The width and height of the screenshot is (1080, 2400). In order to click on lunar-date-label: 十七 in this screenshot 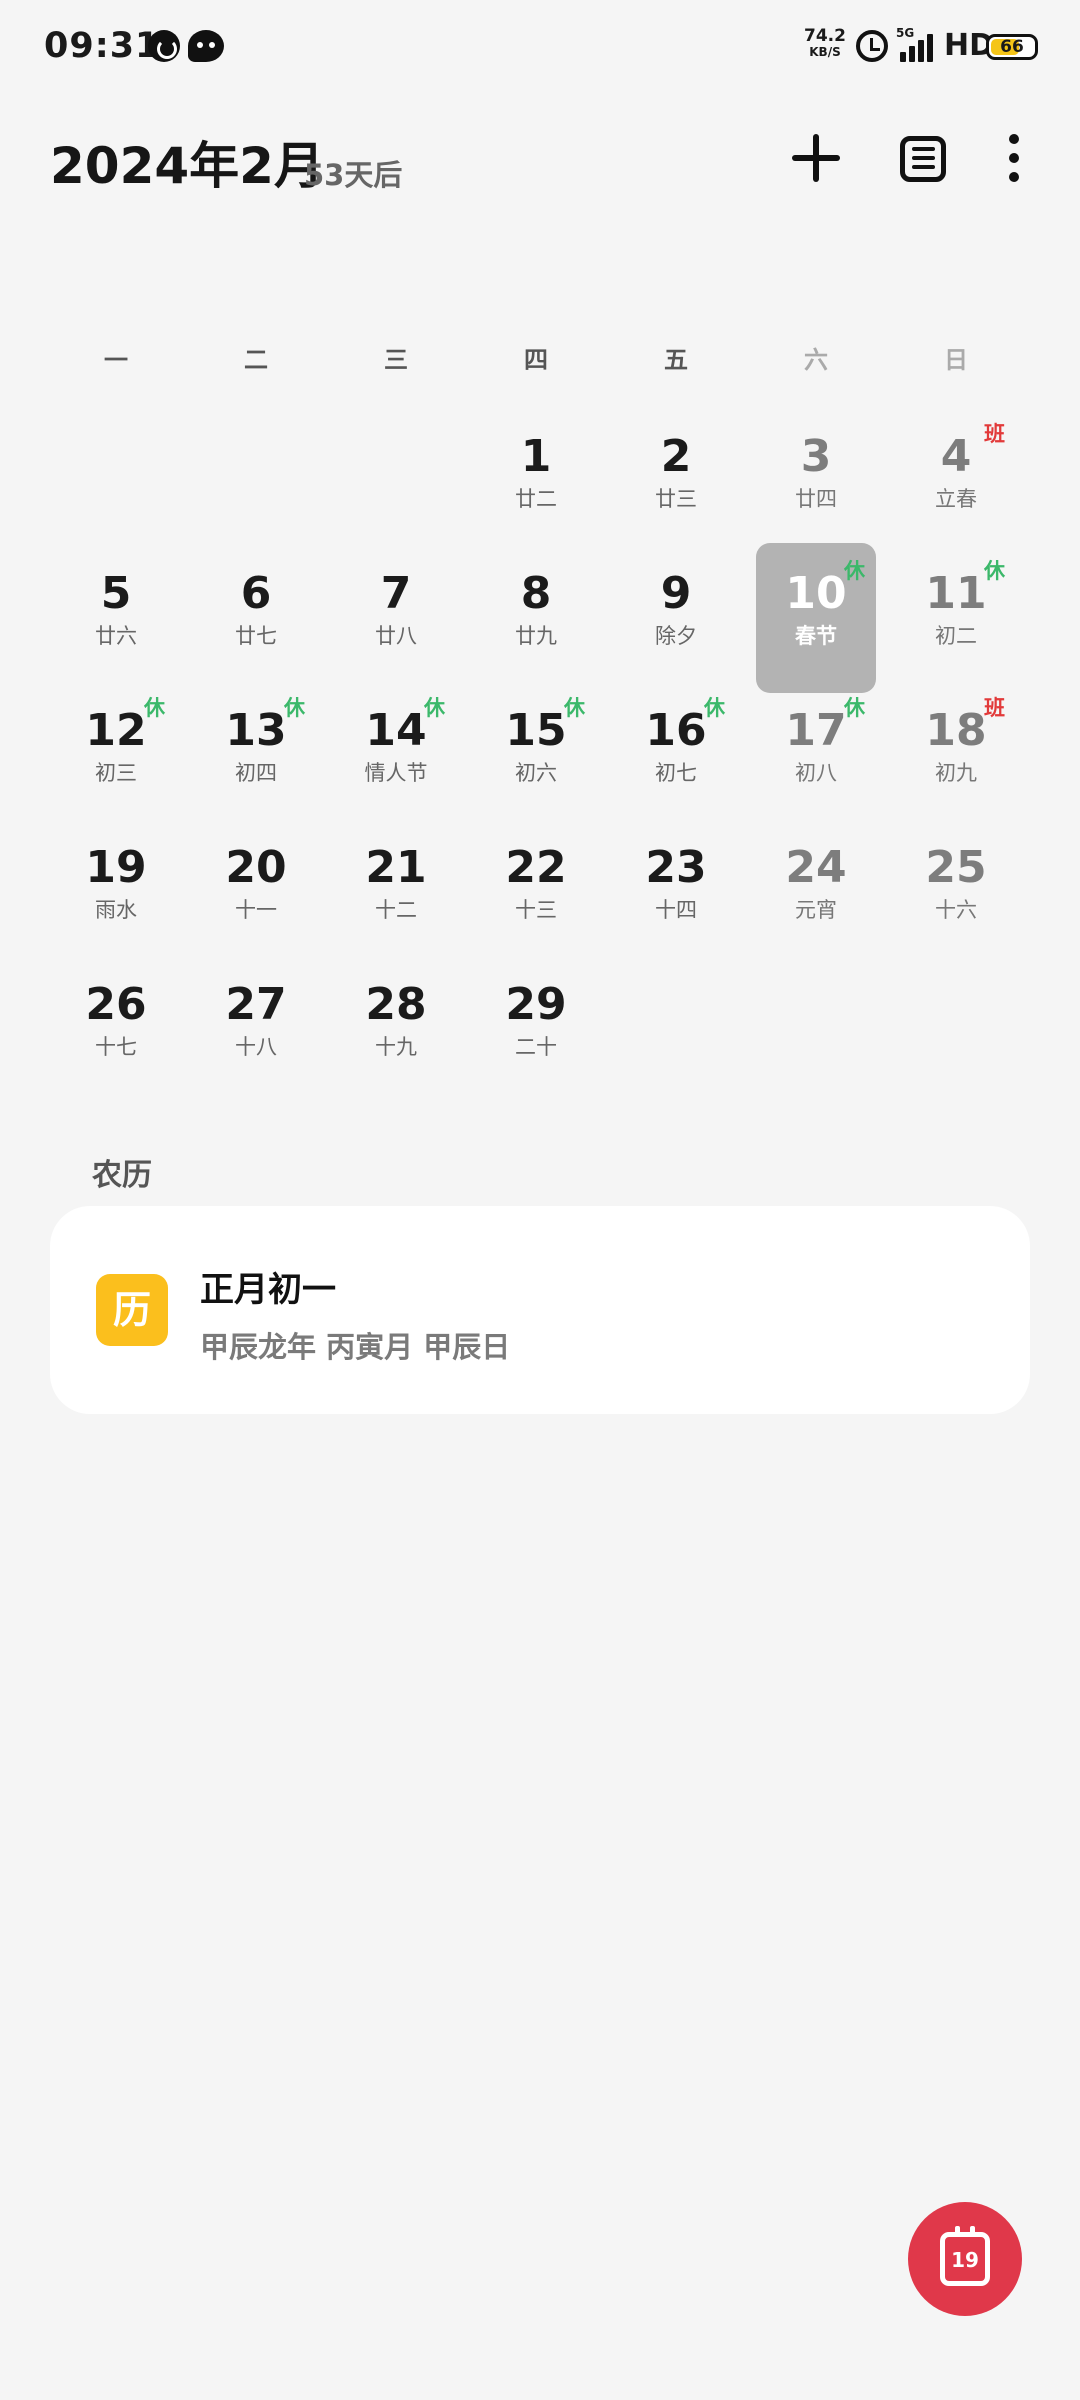, I will do `click(116, 1047)`.